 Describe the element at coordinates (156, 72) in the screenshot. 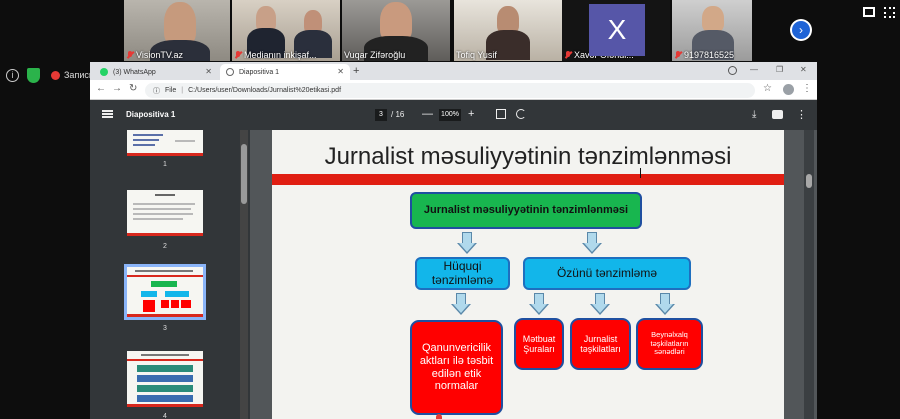

I see `tab-whatsapp: (3) WhatsApp ✕` at that location.